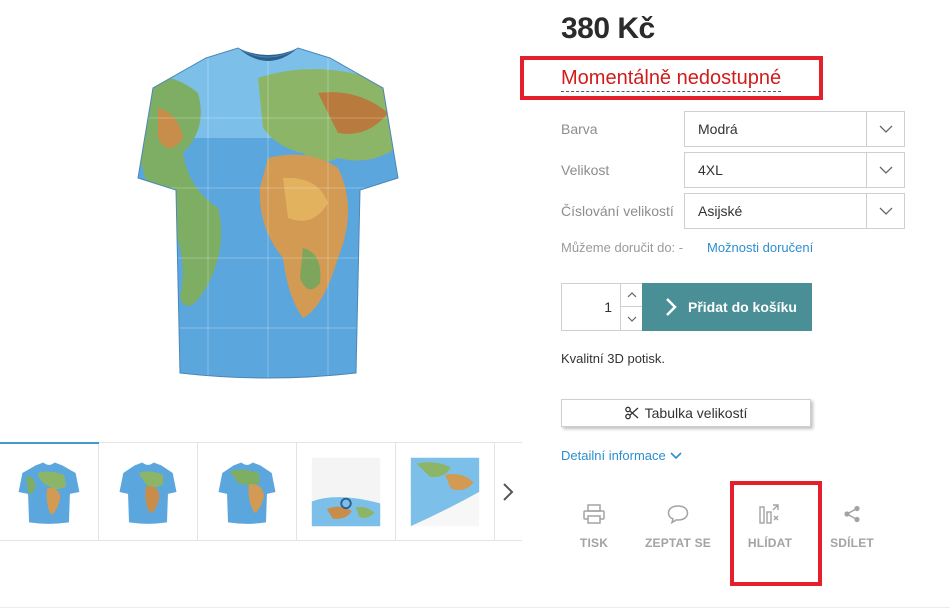  What do you see at coordinates (852, 514) in the screenshot?
I see `share-icon` at bounding box center [852, 514].